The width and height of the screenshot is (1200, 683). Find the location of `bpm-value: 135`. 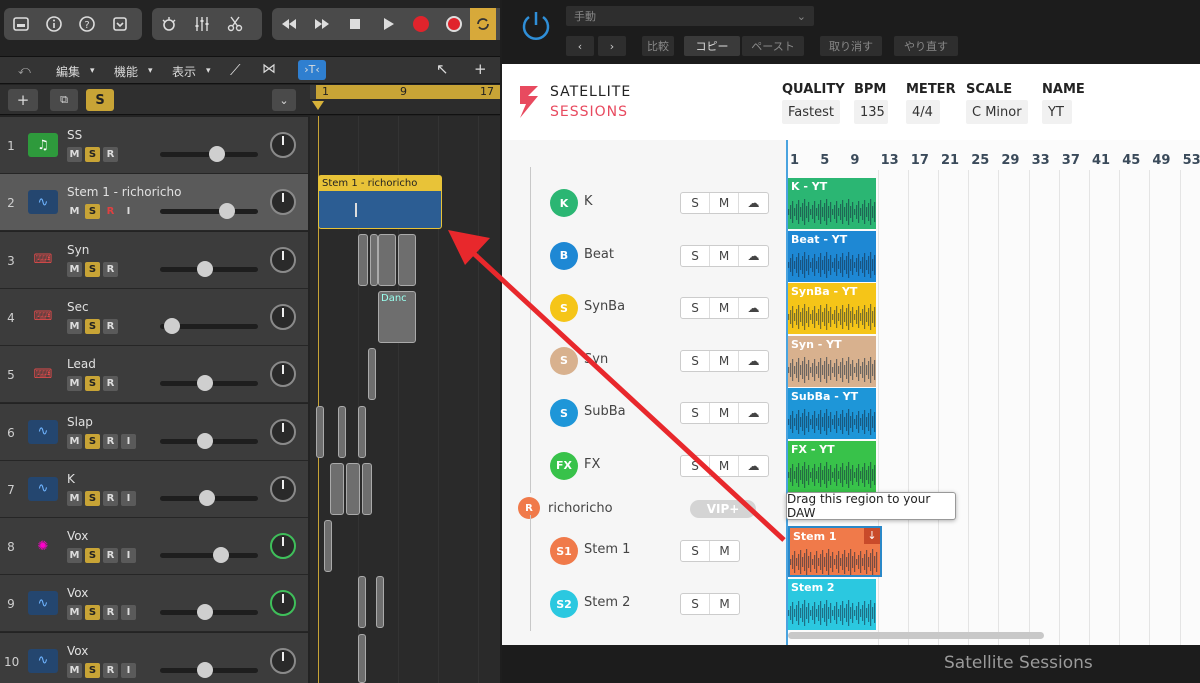

bpm-value: 135 is located at coordinates (871, 112).